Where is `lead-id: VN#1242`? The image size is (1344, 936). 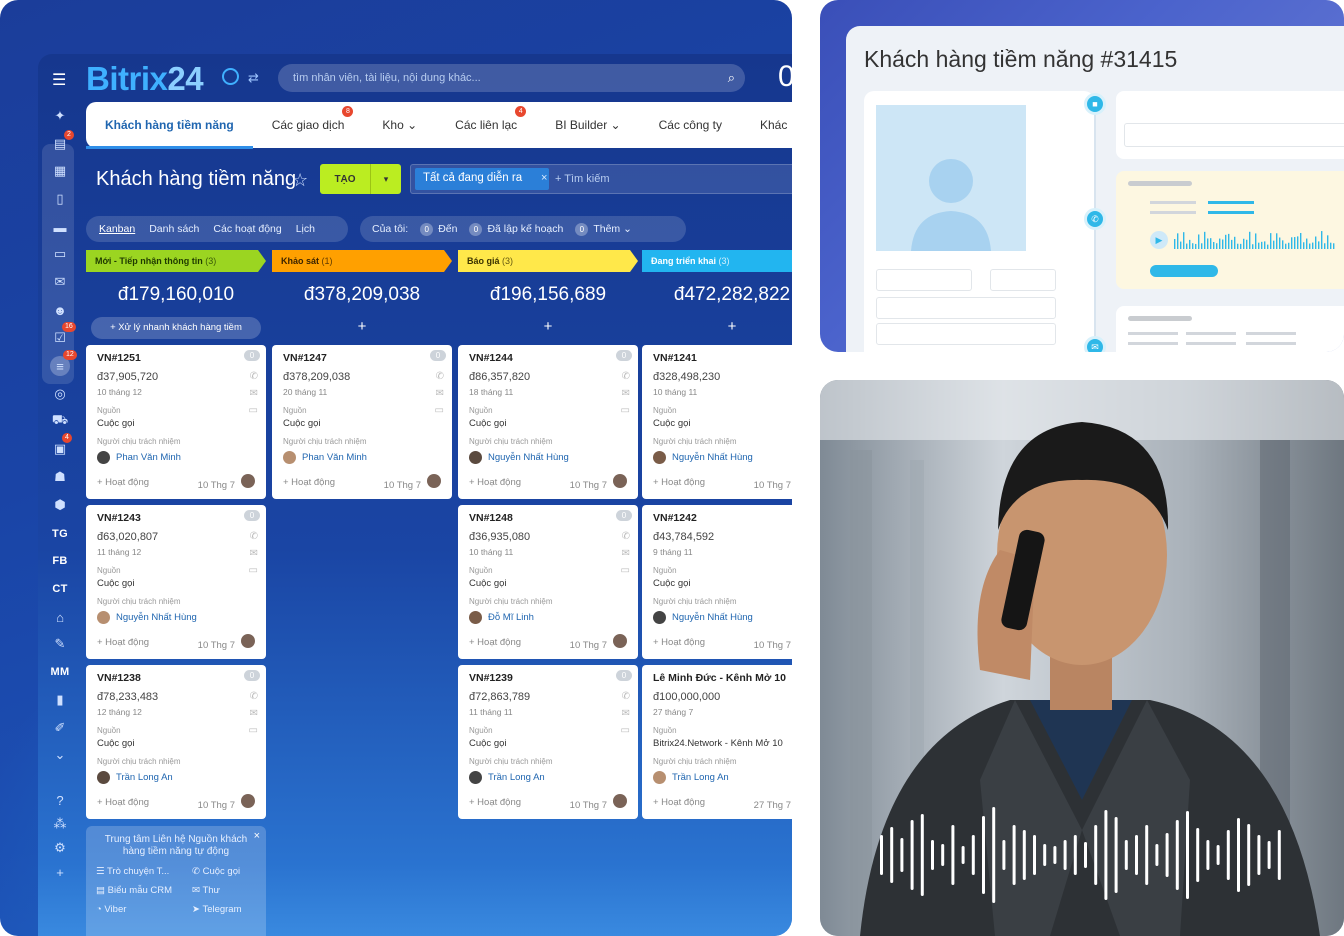
lead-id: VN#1242 is located at coordinates (722, 518).